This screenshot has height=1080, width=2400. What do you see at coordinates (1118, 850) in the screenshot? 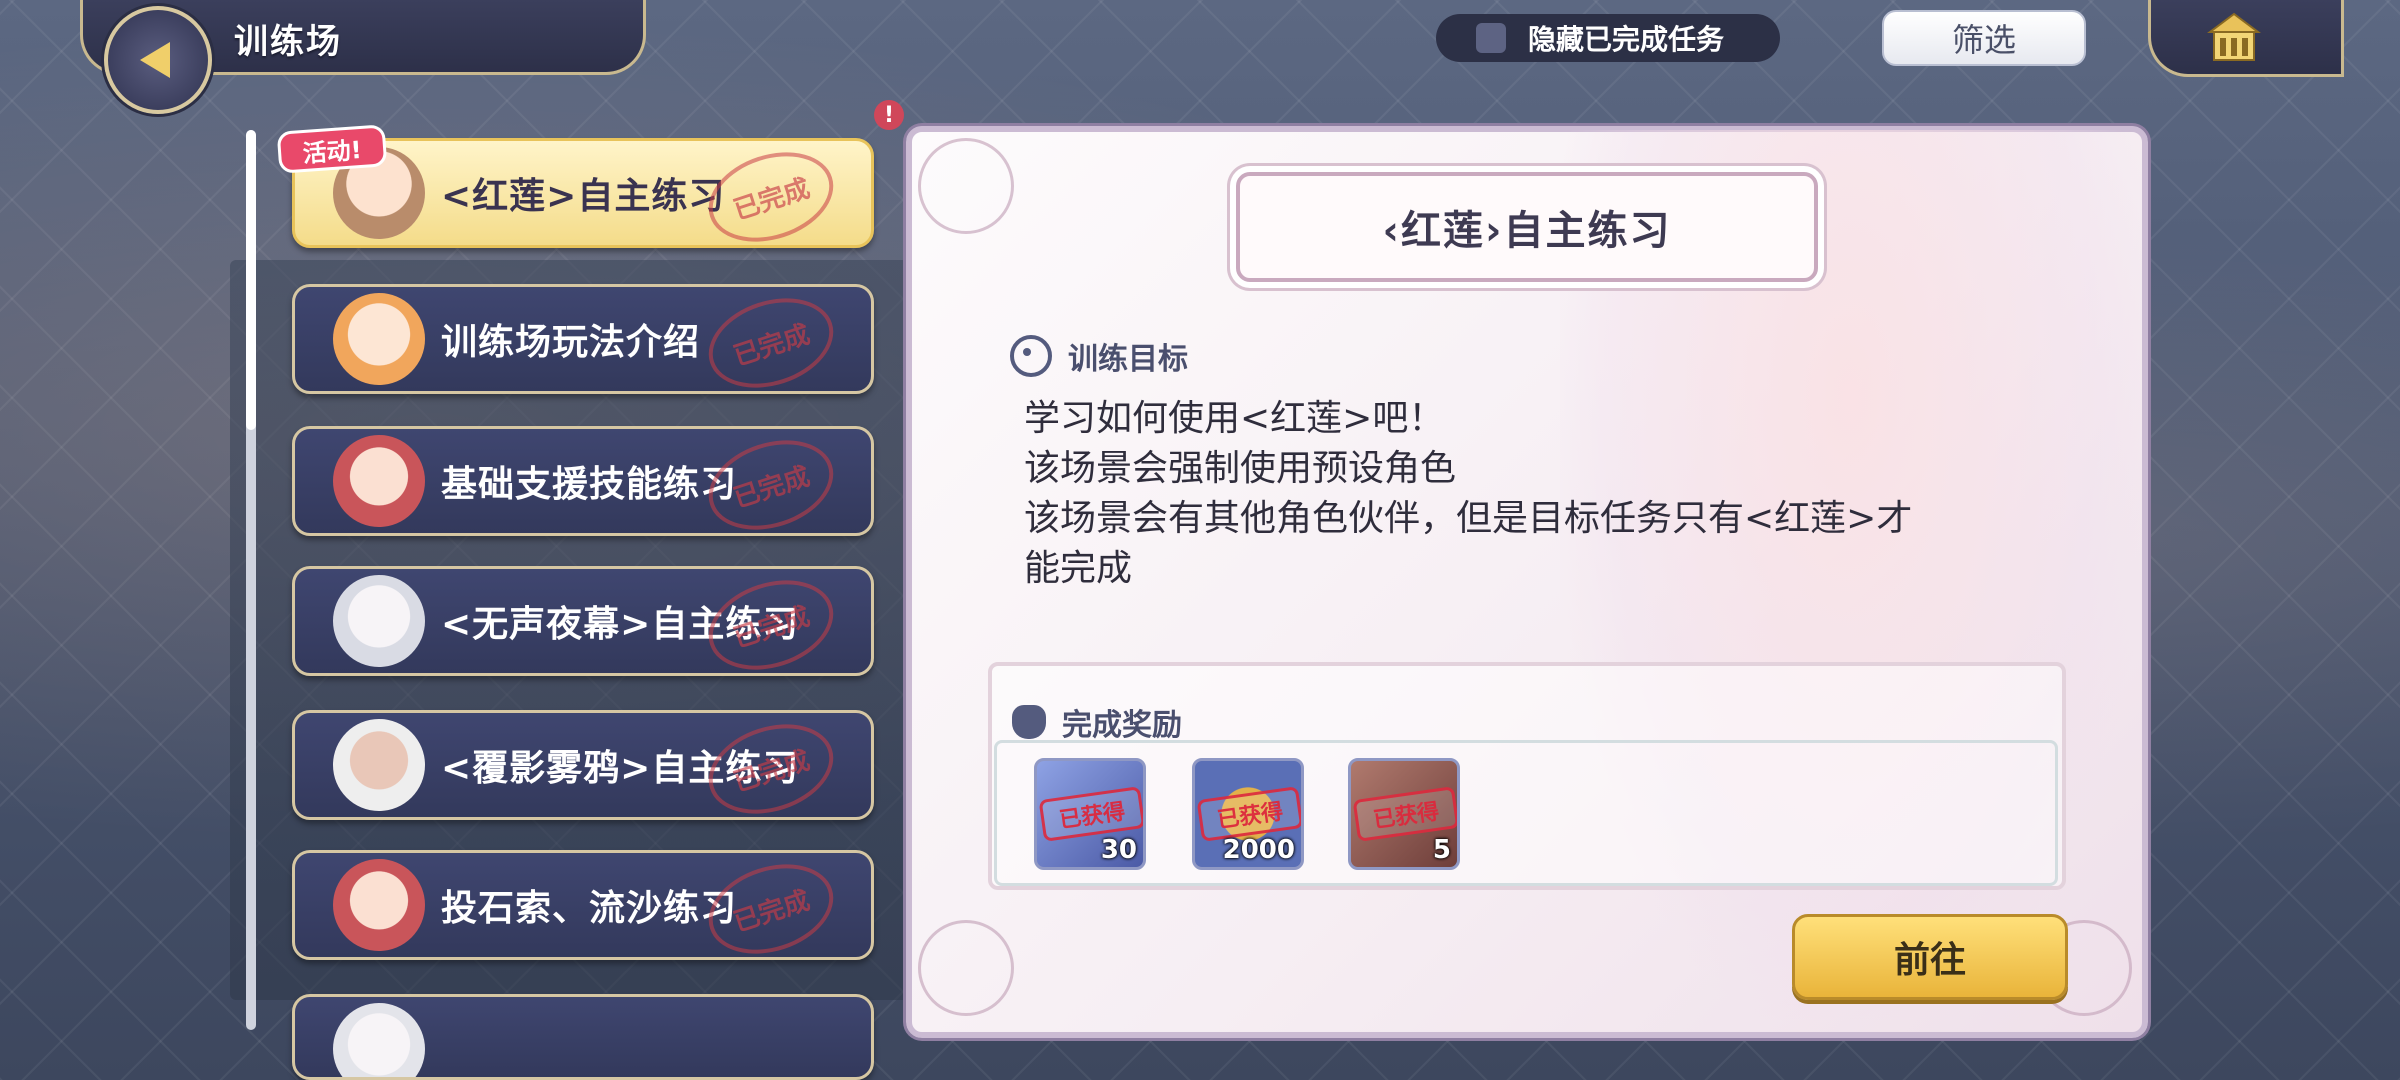
I see `reward-qty: 30` at bounding box center [1118, 850].